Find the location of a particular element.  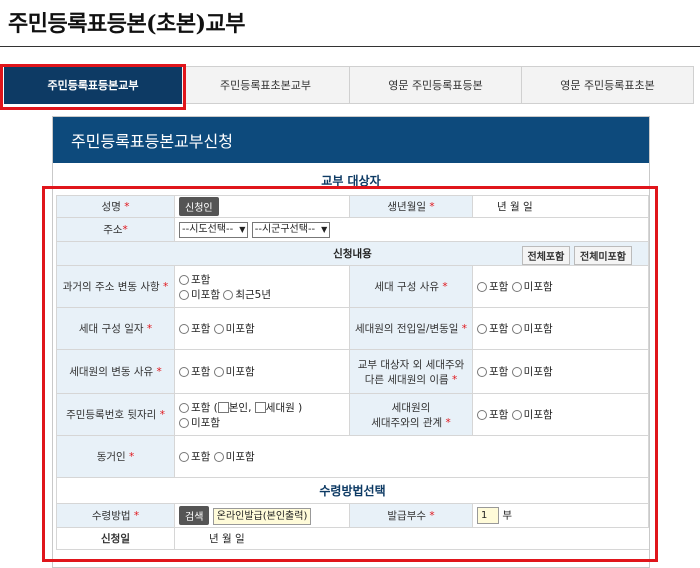

title-divider is located at coordinates (350, 46).